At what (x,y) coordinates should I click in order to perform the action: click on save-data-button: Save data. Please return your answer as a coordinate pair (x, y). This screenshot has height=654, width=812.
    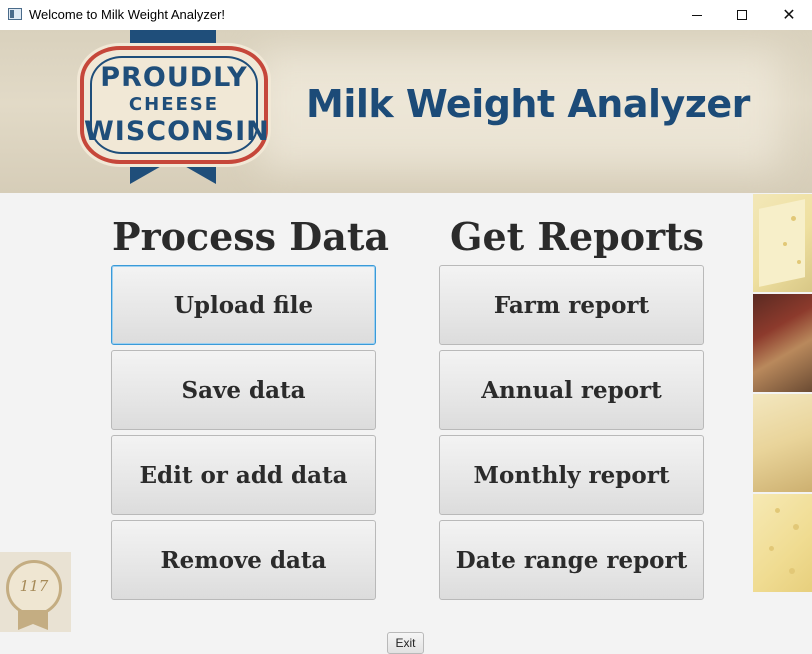
    Looking at the image, I should click on (243, 390).